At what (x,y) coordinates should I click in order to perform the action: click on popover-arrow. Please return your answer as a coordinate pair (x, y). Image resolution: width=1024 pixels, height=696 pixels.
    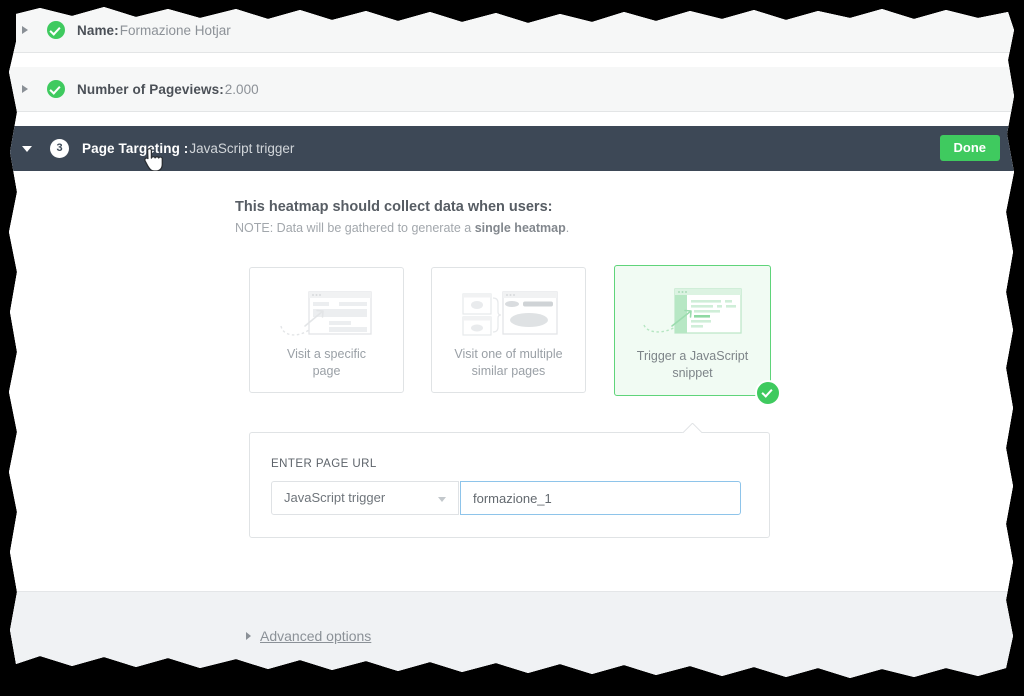
    Looking at the image, I should click on (692, 428).